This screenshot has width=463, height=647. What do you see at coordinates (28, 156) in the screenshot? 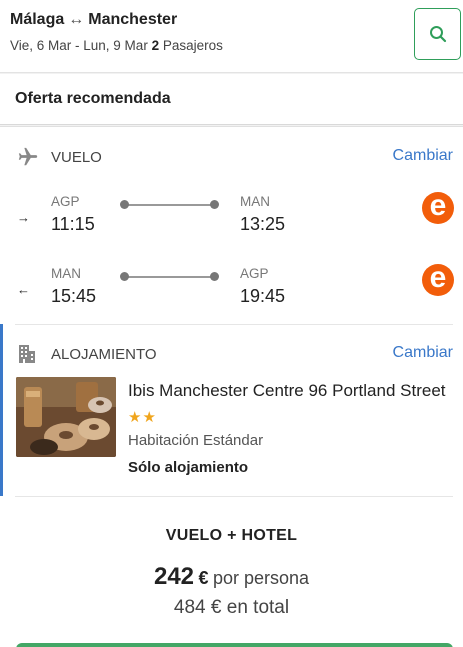
I see `airplane-icon` at bounding box center [28, 156].